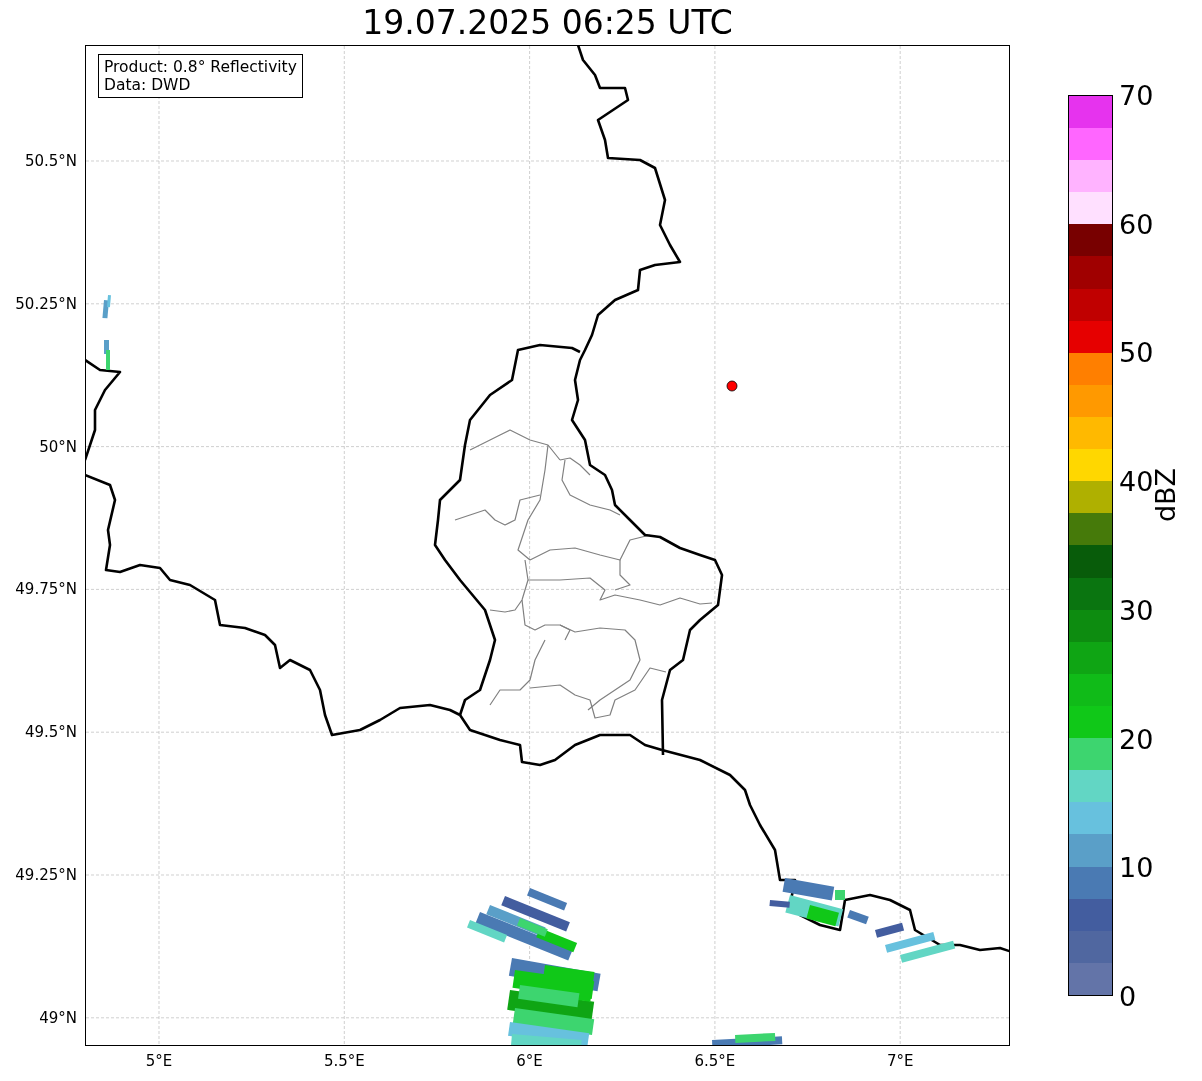 The width and height of the screenshot is (1202, 1081). I want to click on longitude-label: 5.5°E, so click(344, 1061).